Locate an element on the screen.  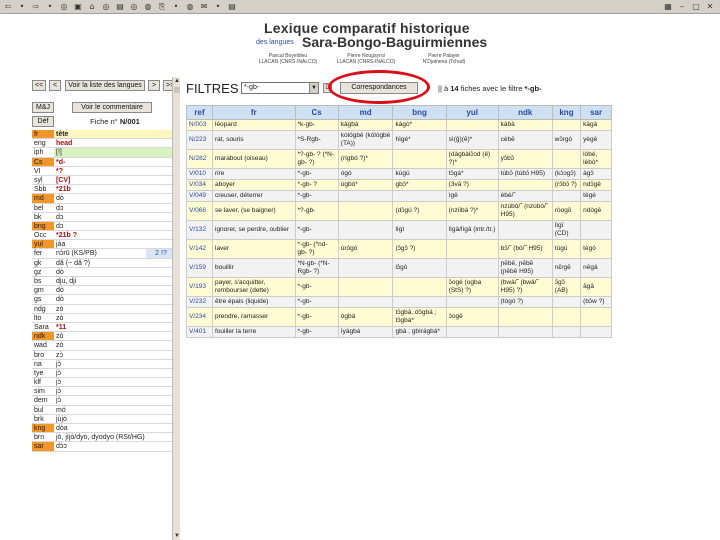
scroll-thumb is located at coordinates (177, 90).